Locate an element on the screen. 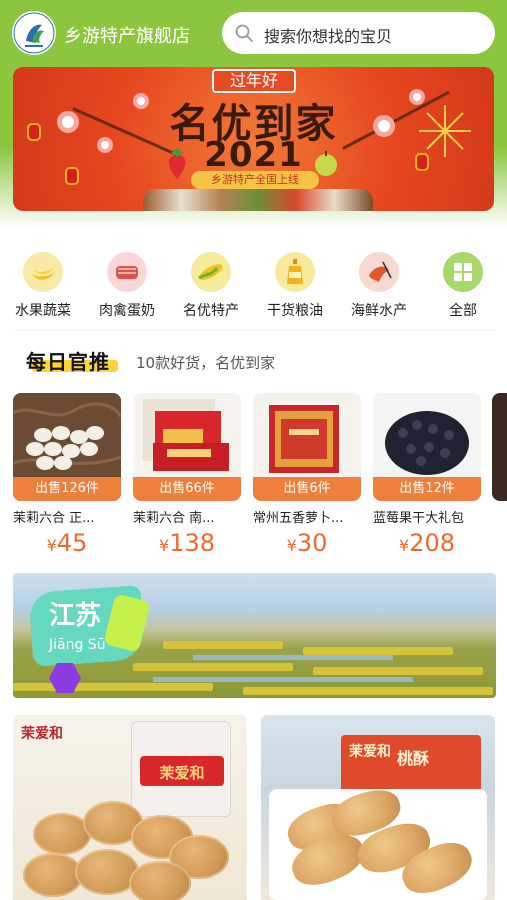  section-divider is located at coordinates (253, 330).